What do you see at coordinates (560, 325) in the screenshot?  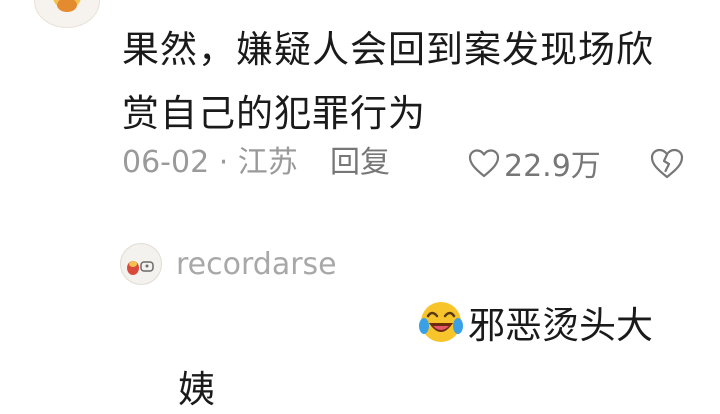 I see `reply-text-line-1: 邪恶烫头大` at bounding box center [560, 325].